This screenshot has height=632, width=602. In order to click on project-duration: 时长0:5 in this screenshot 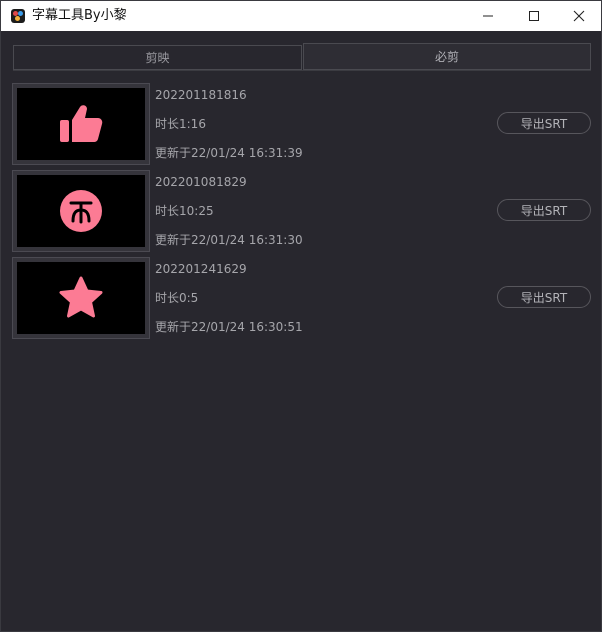, I will do `click(177, 298)`.